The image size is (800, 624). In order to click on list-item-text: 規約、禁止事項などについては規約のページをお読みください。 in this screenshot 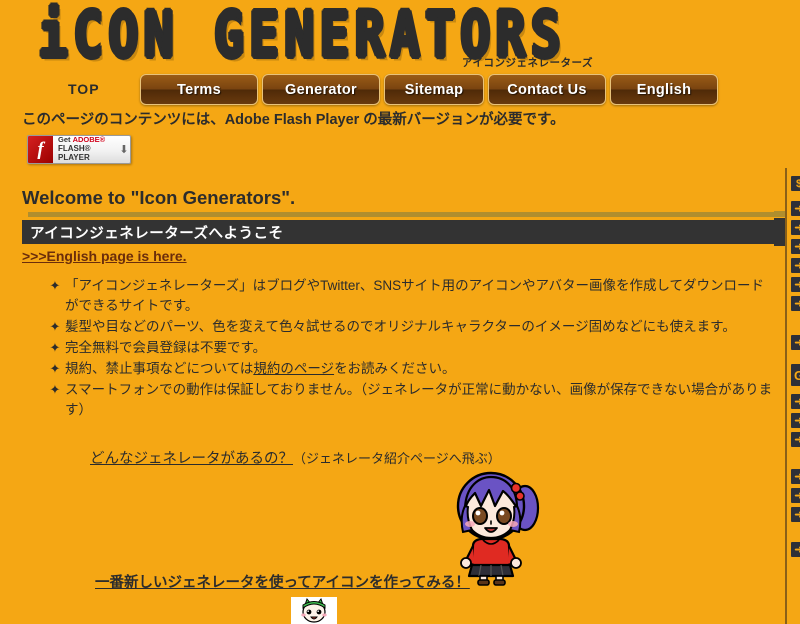, I will do `click(420, 369)`.